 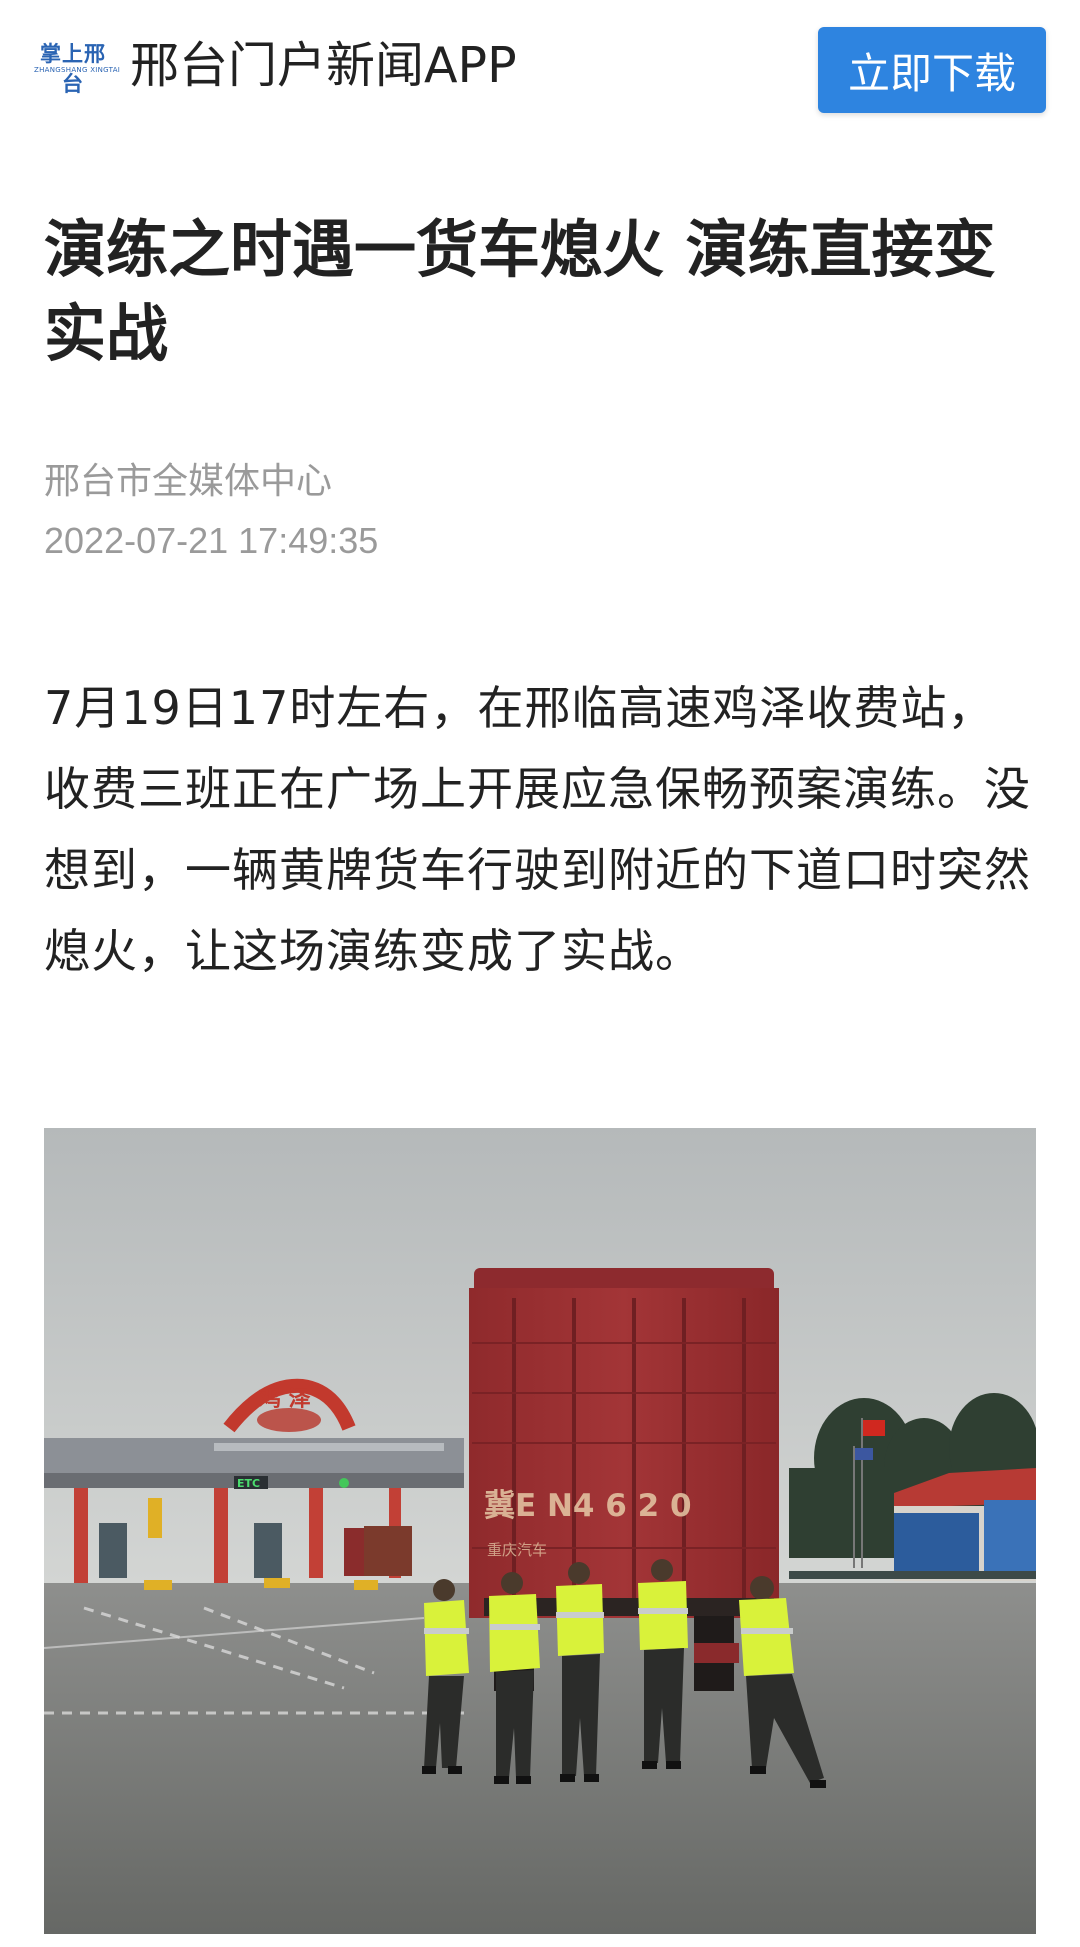 I want to click on toll-sign: 鸡 泽, so click(x=284, y=1399).